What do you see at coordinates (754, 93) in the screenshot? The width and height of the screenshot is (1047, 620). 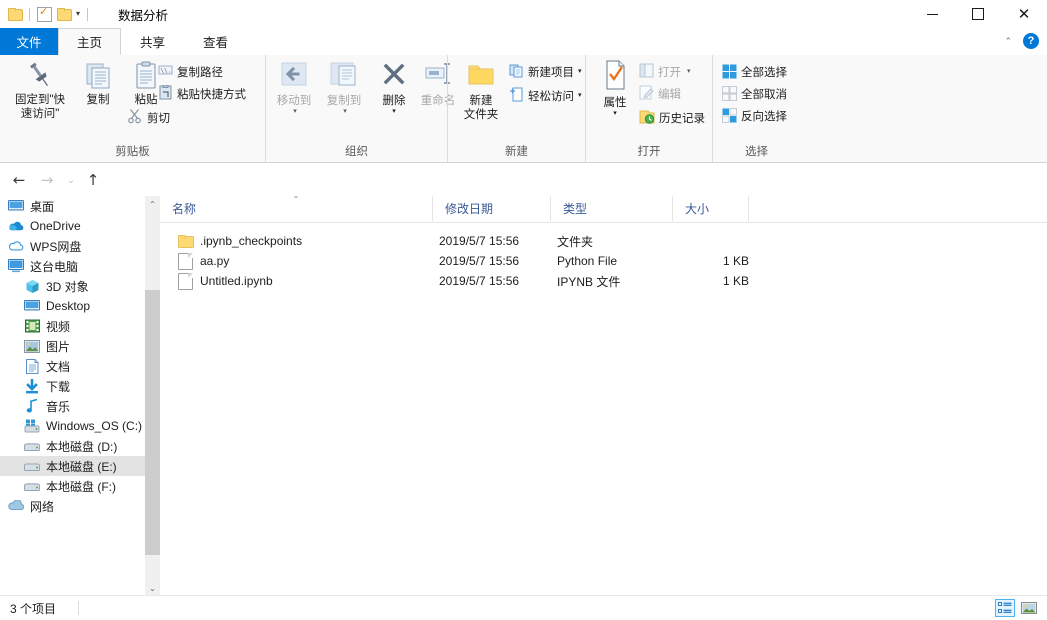 I see `select-none-button: 全部取消` at bounding box center [754, 93].